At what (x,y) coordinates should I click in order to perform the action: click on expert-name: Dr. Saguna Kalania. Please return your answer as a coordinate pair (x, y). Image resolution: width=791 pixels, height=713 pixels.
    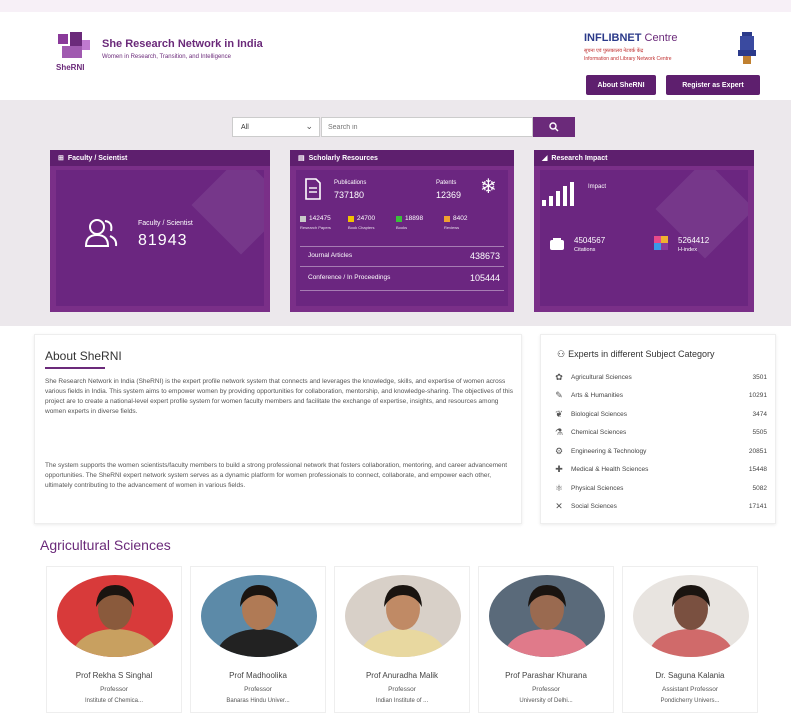
    Looking at the image, I should click on (690, 675).